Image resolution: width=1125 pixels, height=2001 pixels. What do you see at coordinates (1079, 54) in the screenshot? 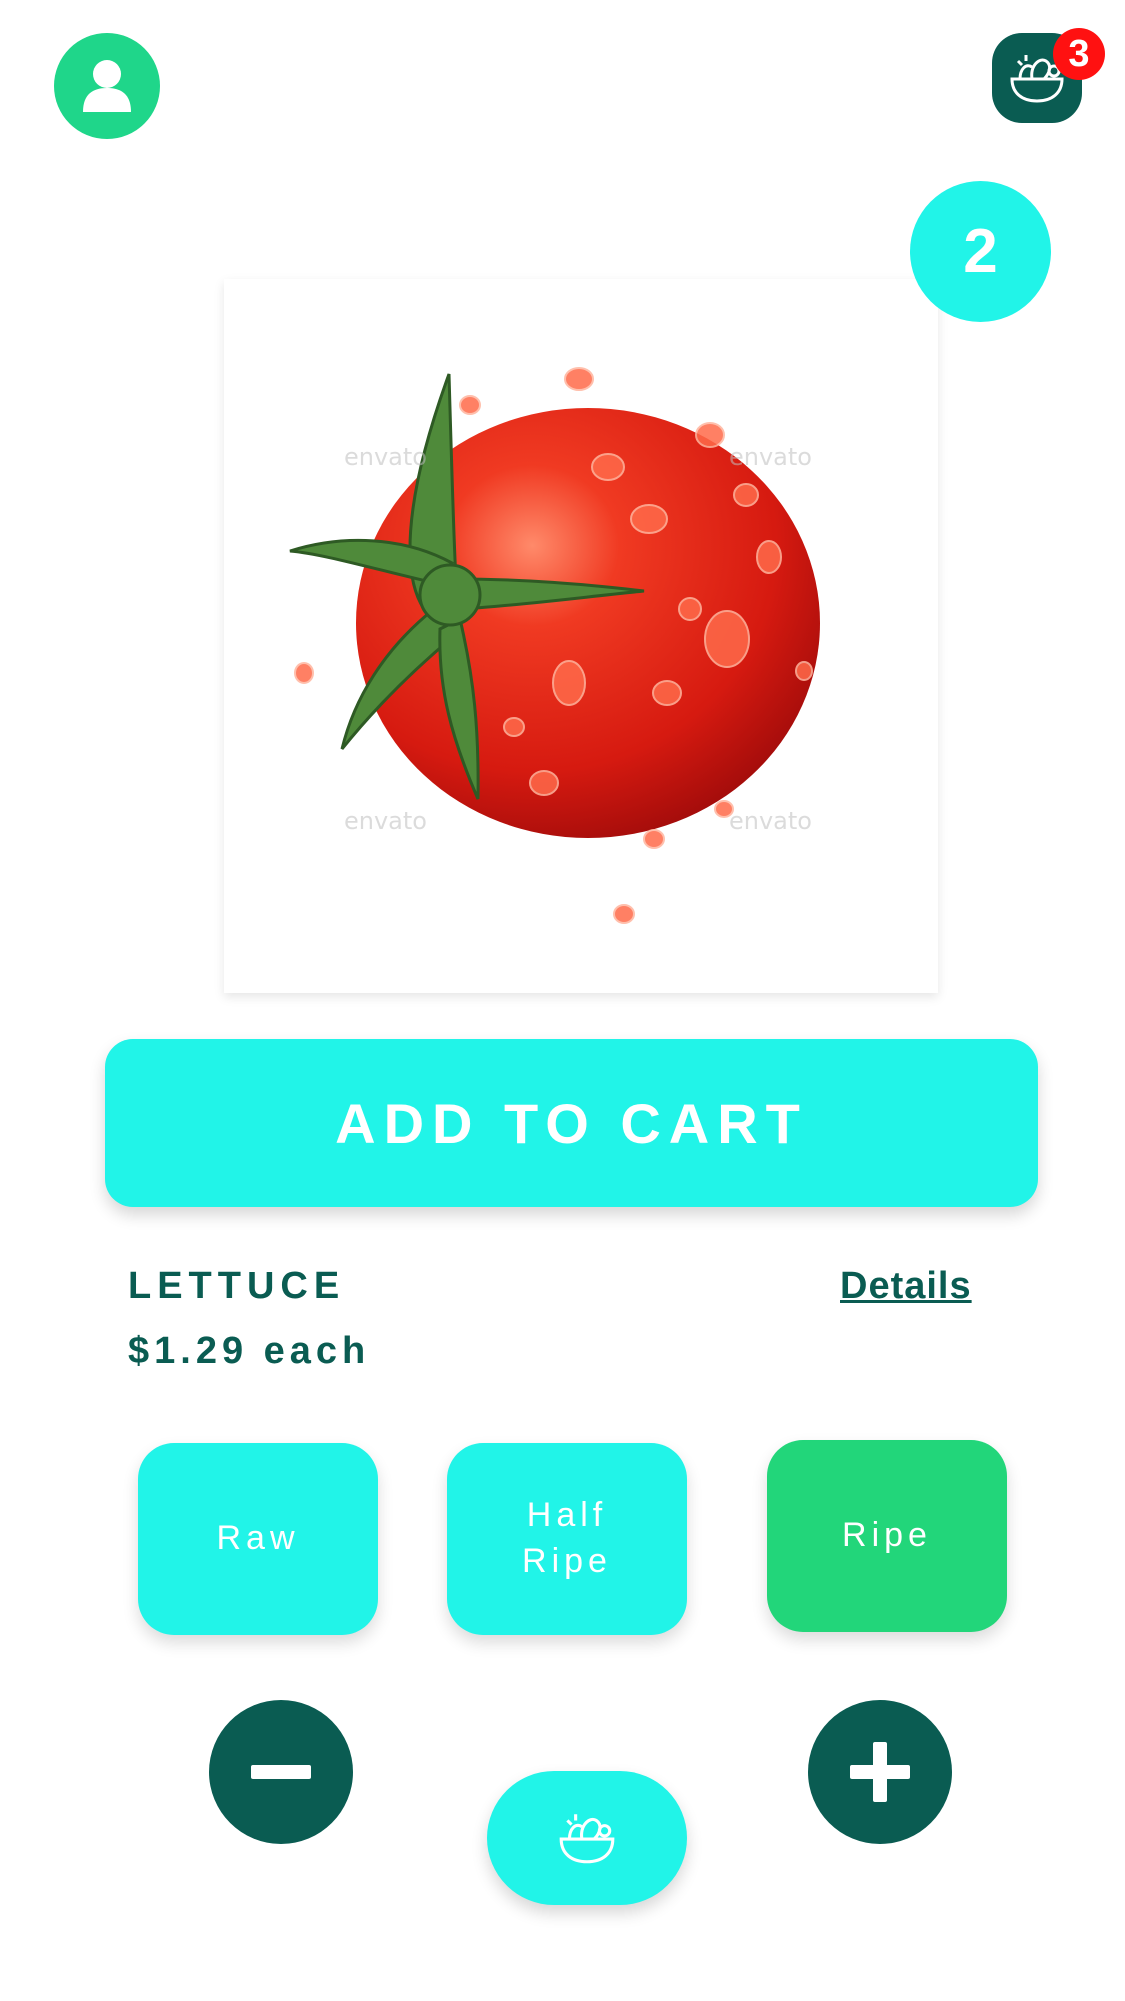
I see `cart-count-badge: 3` at bounding box center [1079, 54].